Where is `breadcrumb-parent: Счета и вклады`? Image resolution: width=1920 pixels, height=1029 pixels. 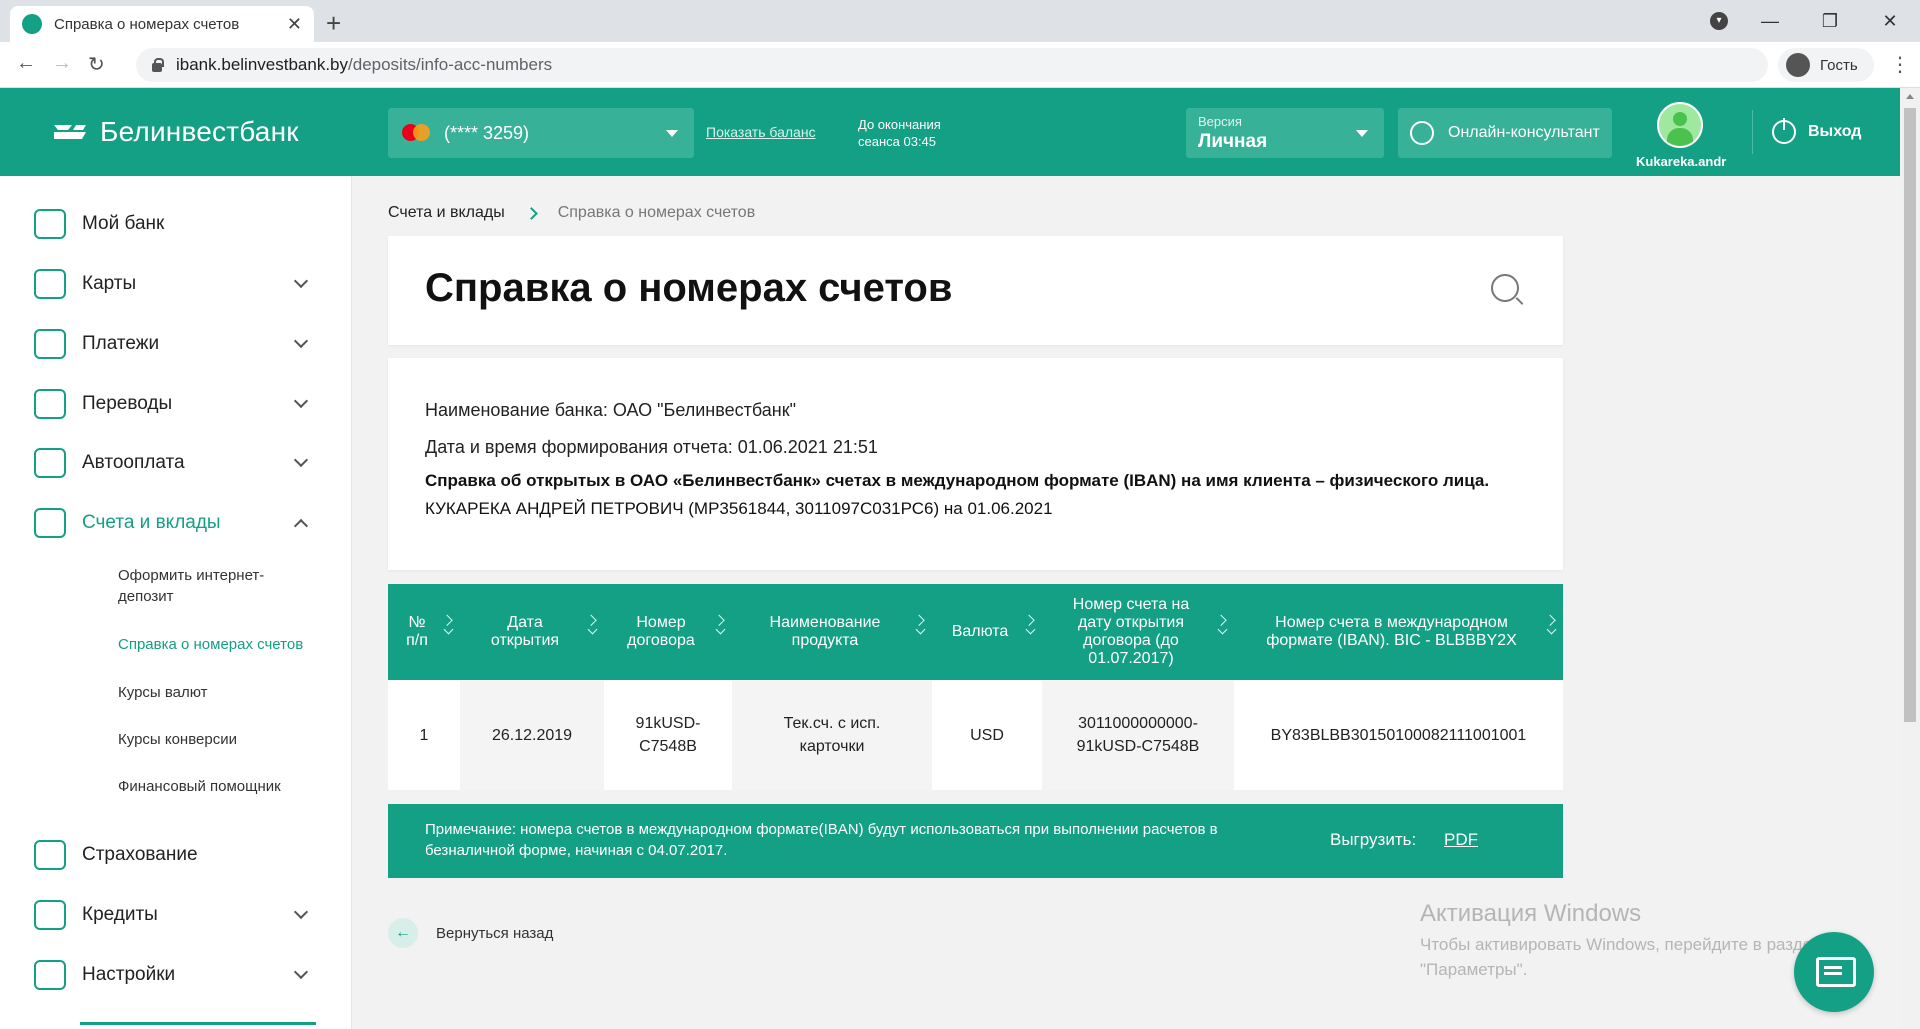
breadcrumb-parent: Счета и вклады is located at coordinates (446, 213).